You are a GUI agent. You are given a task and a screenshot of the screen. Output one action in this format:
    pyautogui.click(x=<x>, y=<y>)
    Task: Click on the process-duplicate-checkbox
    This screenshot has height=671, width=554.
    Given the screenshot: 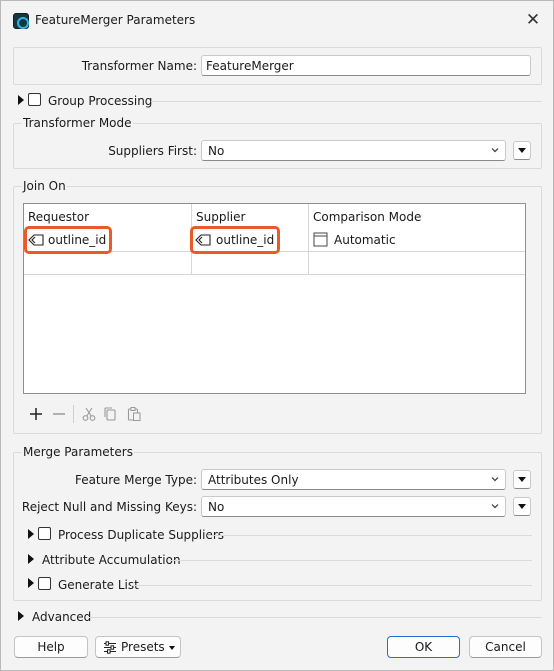 What is the action you would take?
    pyautogui.click(x=44, y=533)
    